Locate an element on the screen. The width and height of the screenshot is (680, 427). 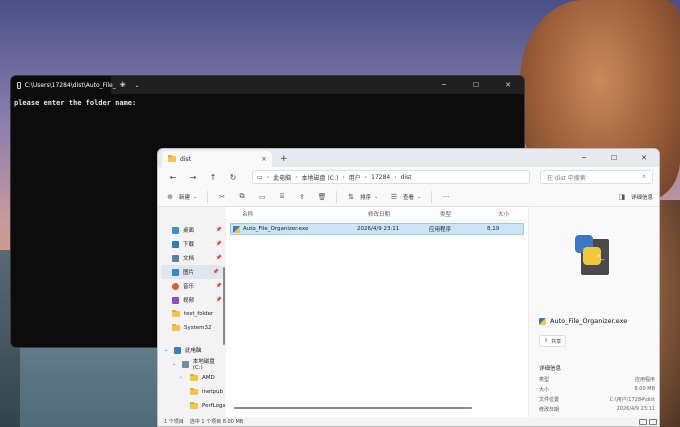
terminal-output: please enter the folder name: is located at coordinates (267, 103).